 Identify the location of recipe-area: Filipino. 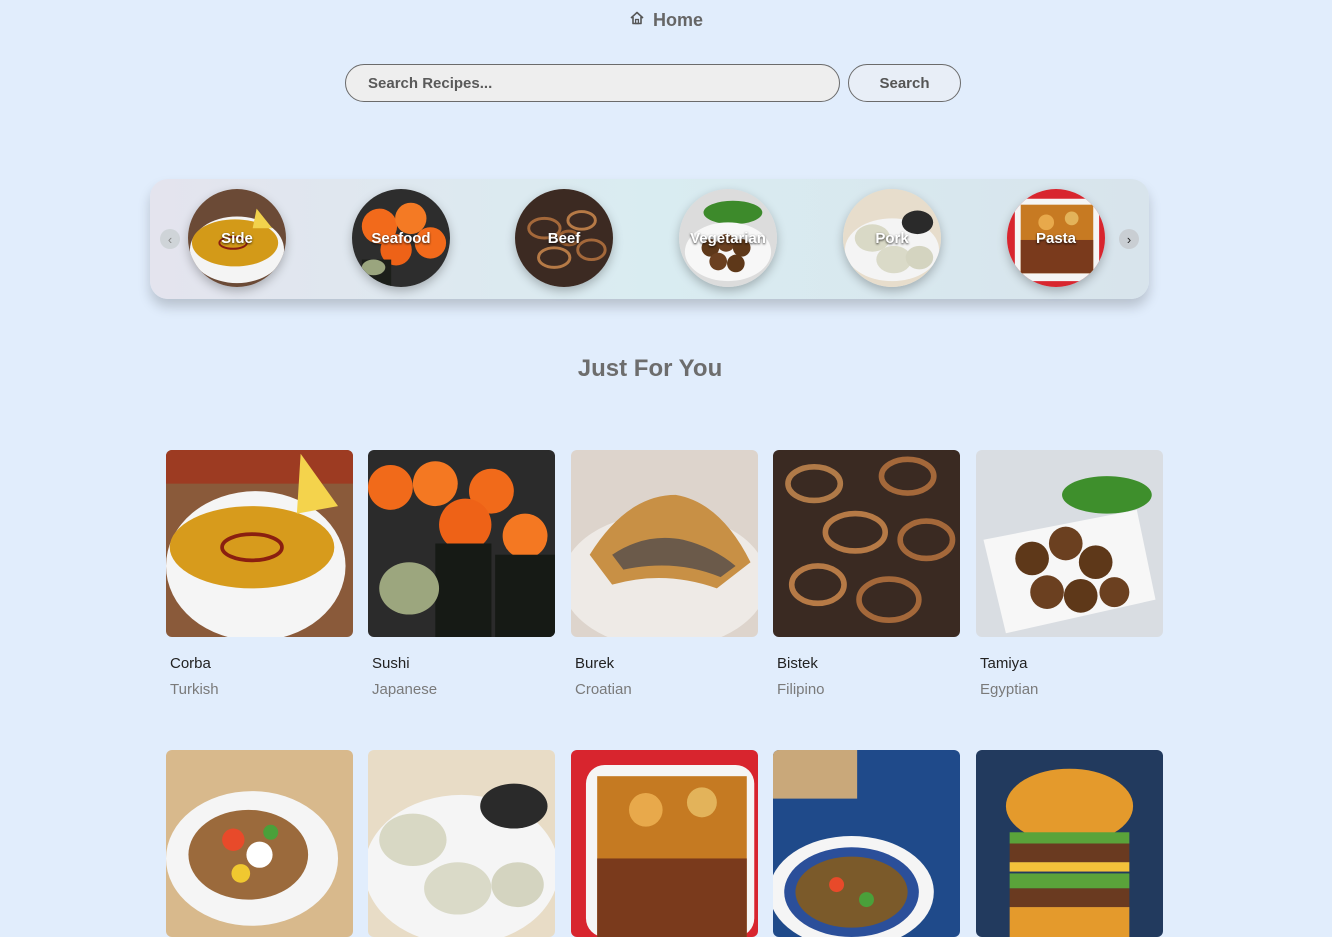
(801, 689).